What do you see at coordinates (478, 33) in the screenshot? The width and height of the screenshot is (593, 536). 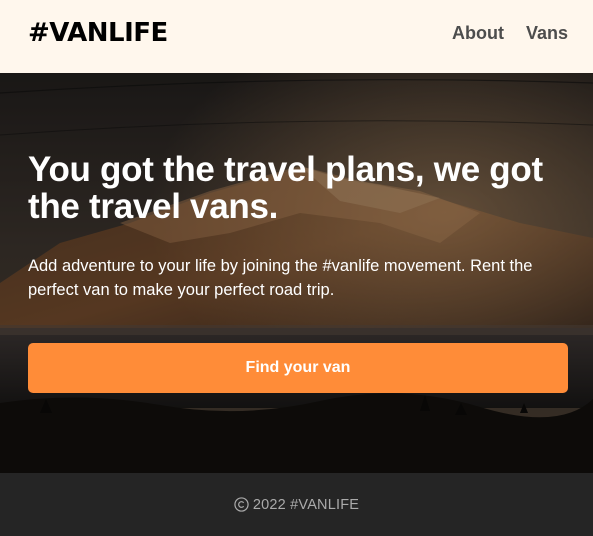 I see `nav-link-about: About` at bounding box center [478, 33].